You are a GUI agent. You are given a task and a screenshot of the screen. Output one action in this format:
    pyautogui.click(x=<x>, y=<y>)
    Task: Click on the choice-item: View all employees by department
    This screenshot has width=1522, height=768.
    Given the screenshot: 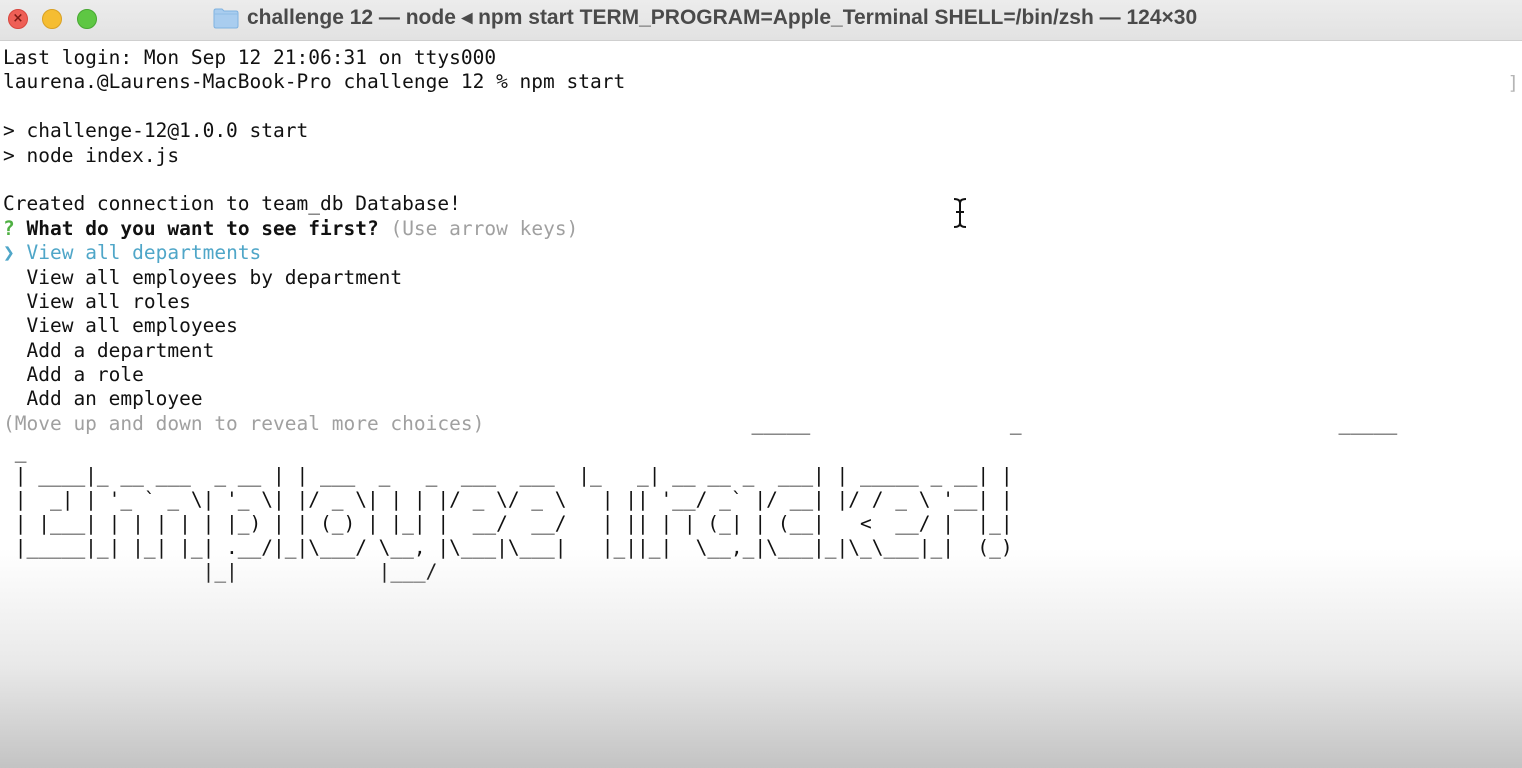 What is the action you would take?
    pyautogui.click(x=753, y=278)
    